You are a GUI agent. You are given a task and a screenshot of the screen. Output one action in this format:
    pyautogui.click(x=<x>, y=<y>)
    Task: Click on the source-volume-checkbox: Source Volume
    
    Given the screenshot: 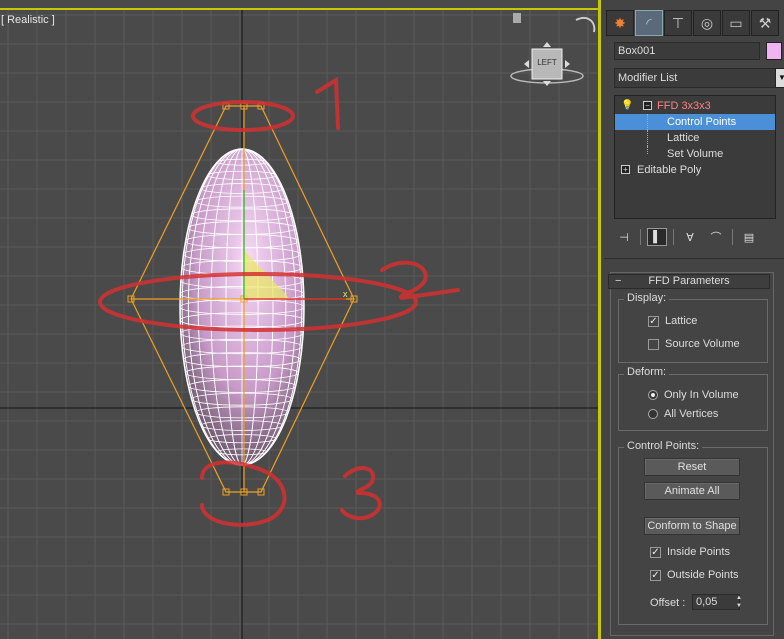 What is the action you would take?
    pyautogui.click(x=694, y=344)
    